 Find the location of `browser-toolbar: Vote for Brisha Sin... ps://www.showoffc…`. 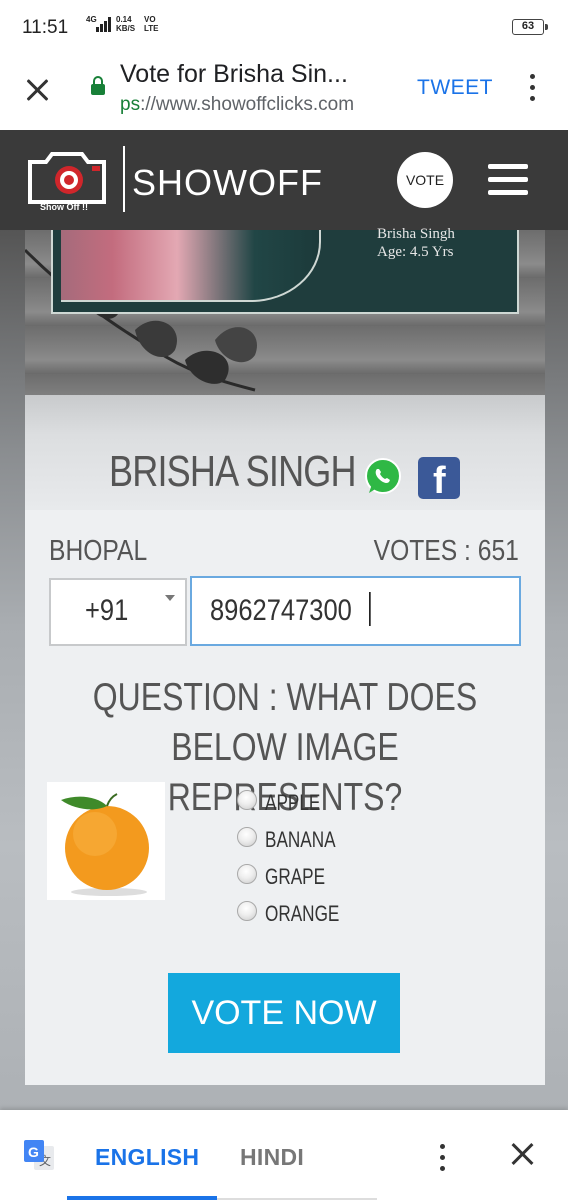

browser-toolbar: Vote for Brisha Sin... ps://www.showoffc… is located at coordinates (284, 91).